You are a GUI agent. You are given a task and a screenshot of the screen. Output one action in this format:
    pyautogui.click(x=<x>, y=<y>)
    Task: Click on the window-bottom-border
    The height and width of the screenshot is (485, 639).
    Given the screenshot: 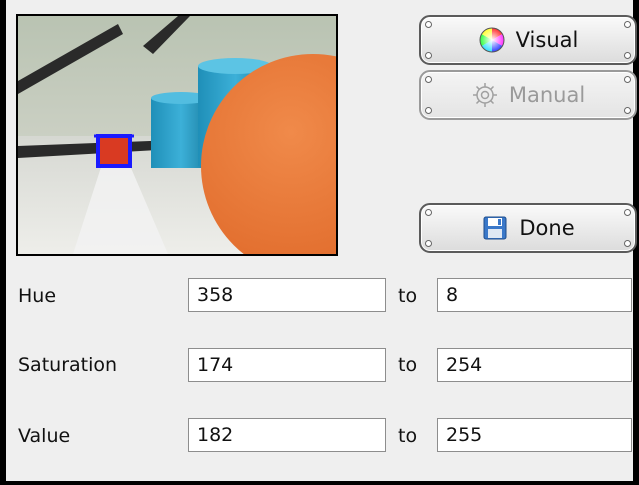 What is the action you would take?
    pyautogui.click(x=319, y=483)
    